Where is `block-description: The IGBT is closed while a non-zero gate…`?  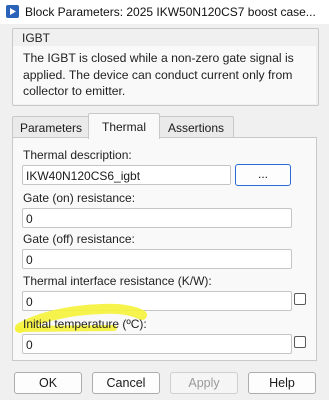
block-description: The IGBT is closed while a non-zero gate… is located at coordinates (158, 74).